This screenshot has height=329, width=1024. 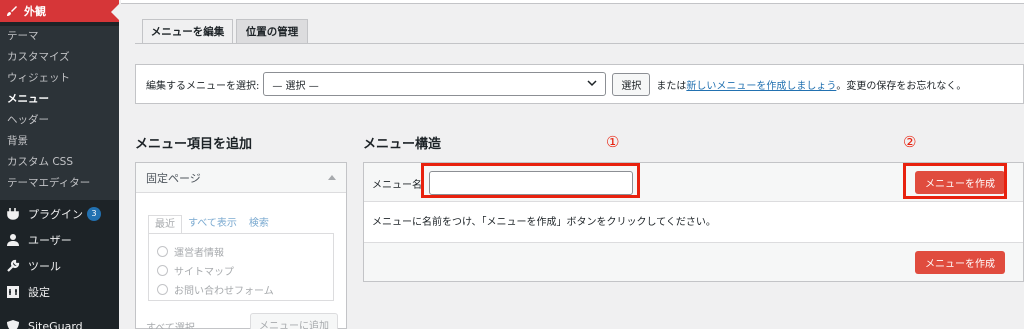 I want to click on list-item: お問い合わせフォーム, so click(x=241, y=289).